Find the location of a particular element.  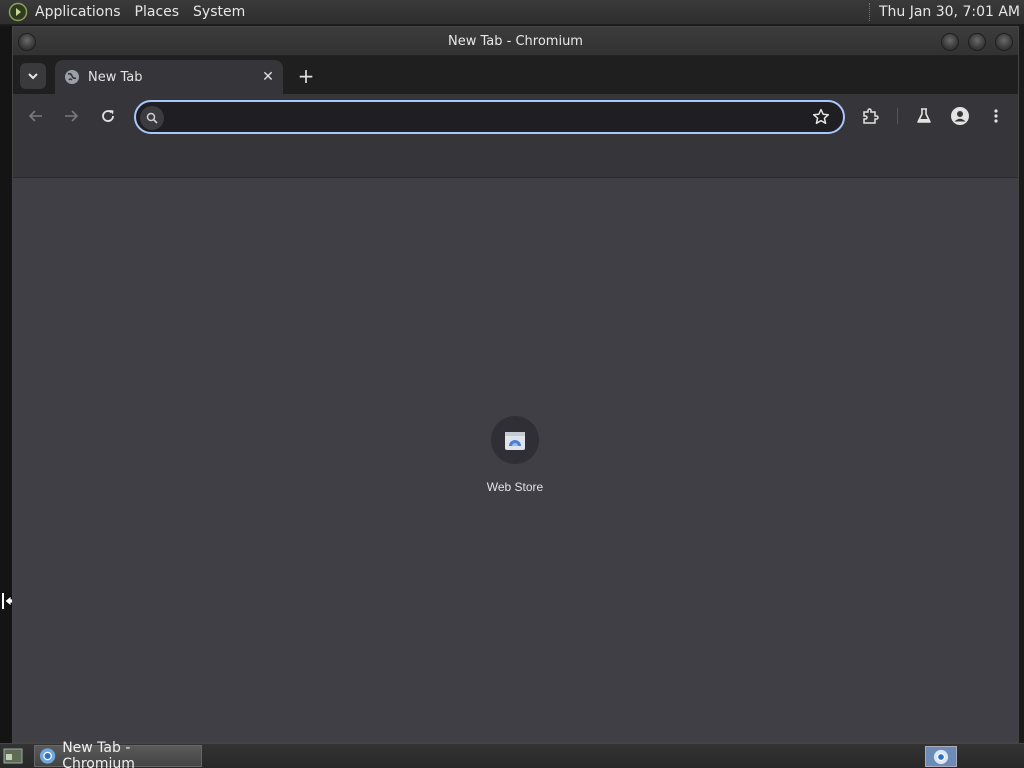

back-button is located at coordinates (36, 116).